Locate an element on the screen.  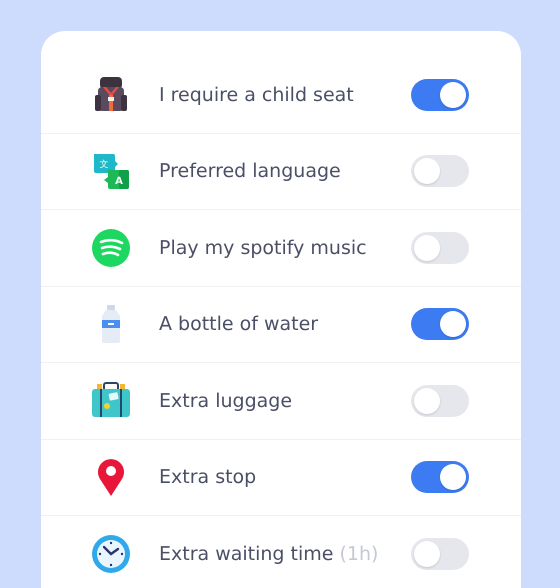
option-label: Extra stop is located at coordinates (208, 477).